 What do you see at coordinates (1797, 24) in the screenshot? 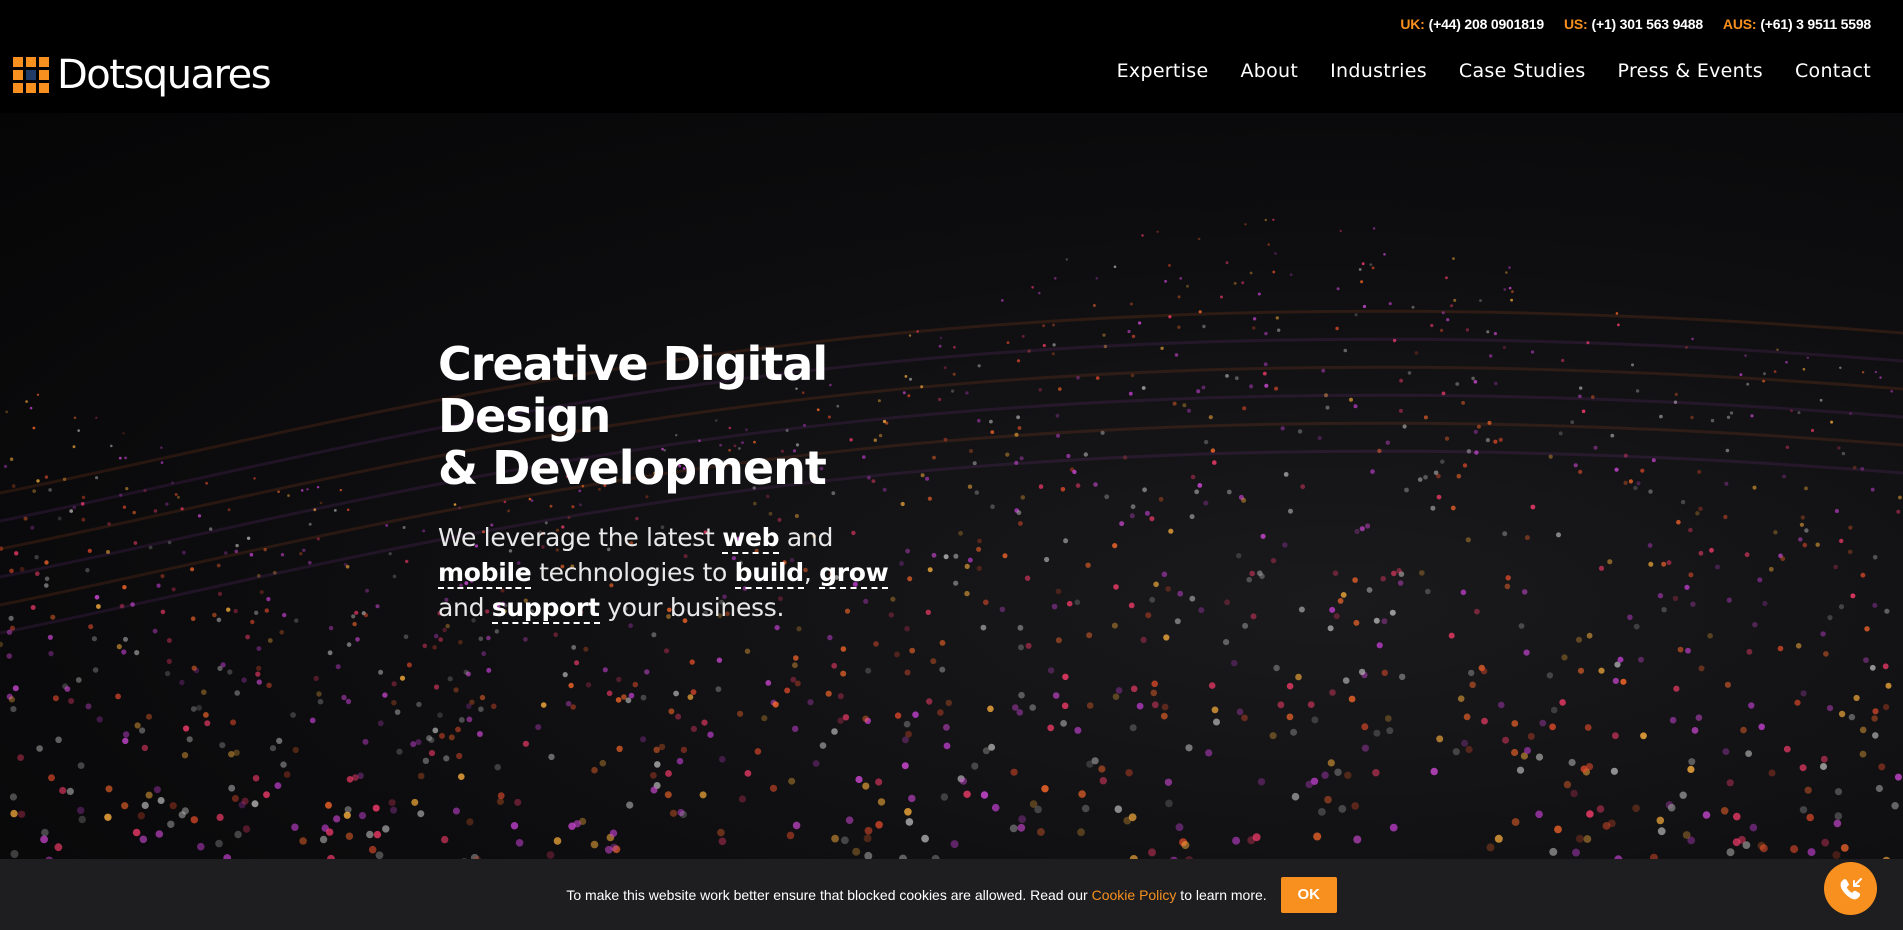
I see `phone-aus: AUS: (+61) 3 9511 5598` at bounding box center [1797, 24].